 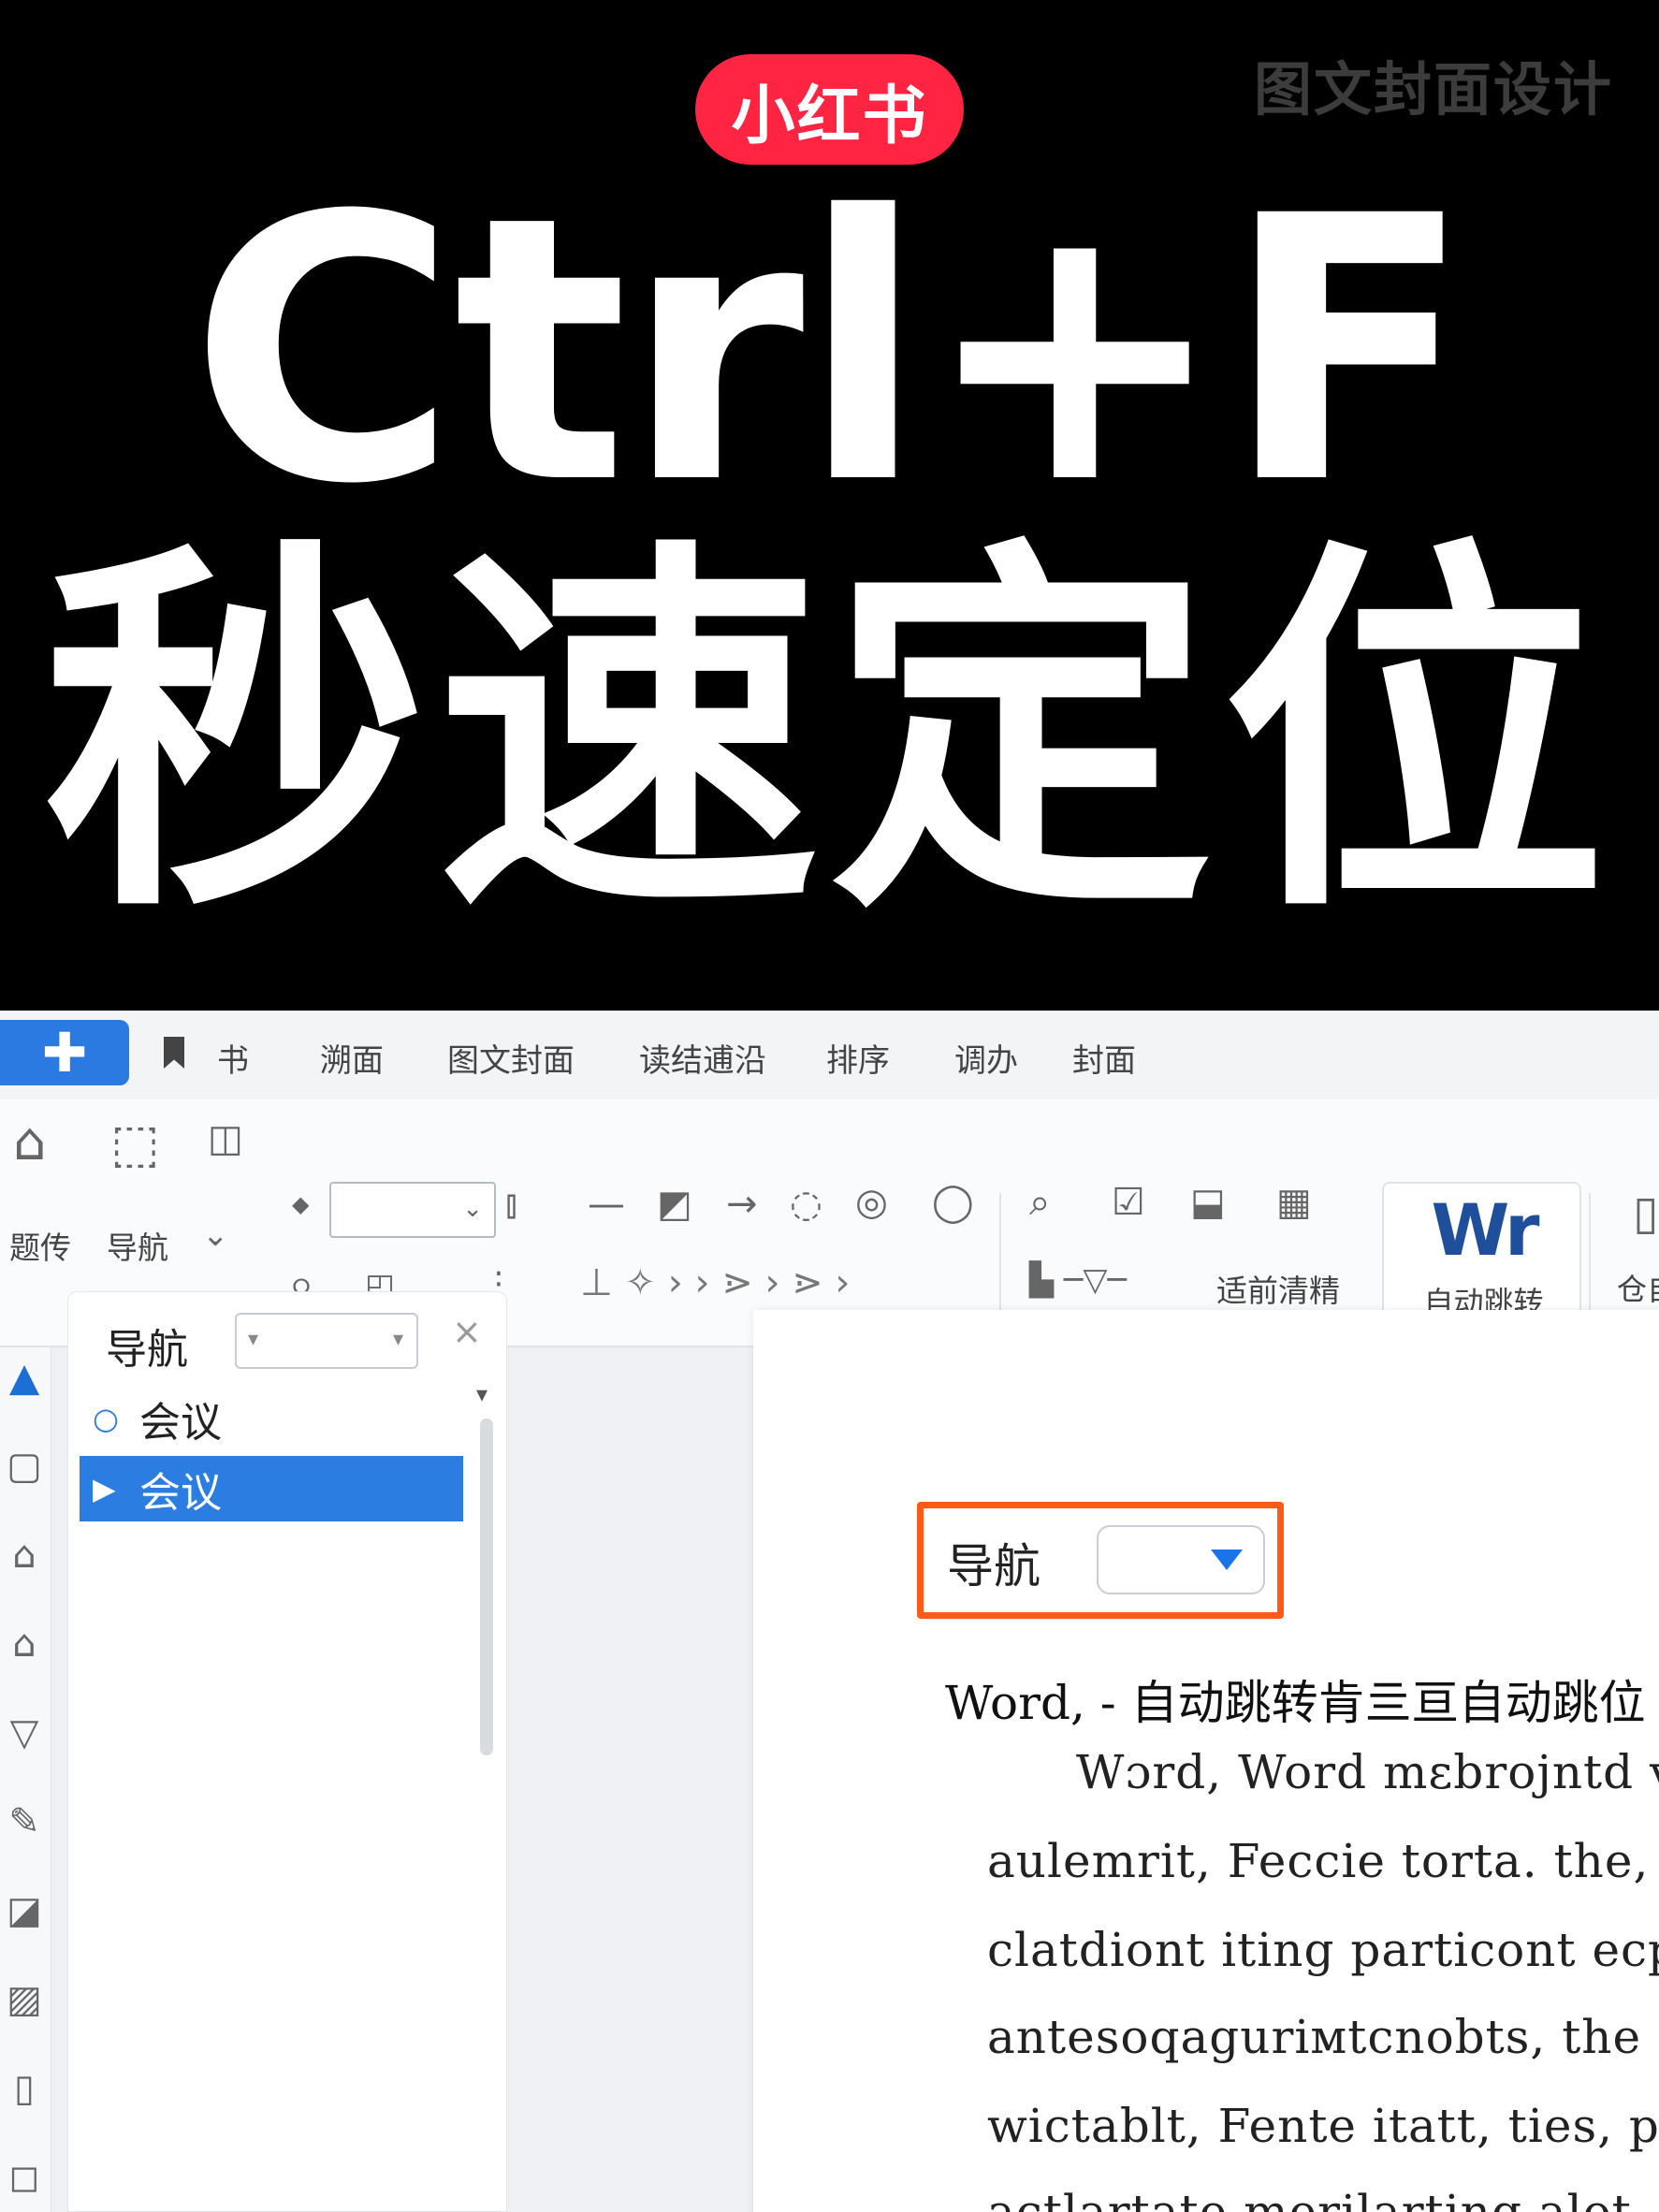 I want to click on plus-icon: ✚, so click(x=64, y=1052).